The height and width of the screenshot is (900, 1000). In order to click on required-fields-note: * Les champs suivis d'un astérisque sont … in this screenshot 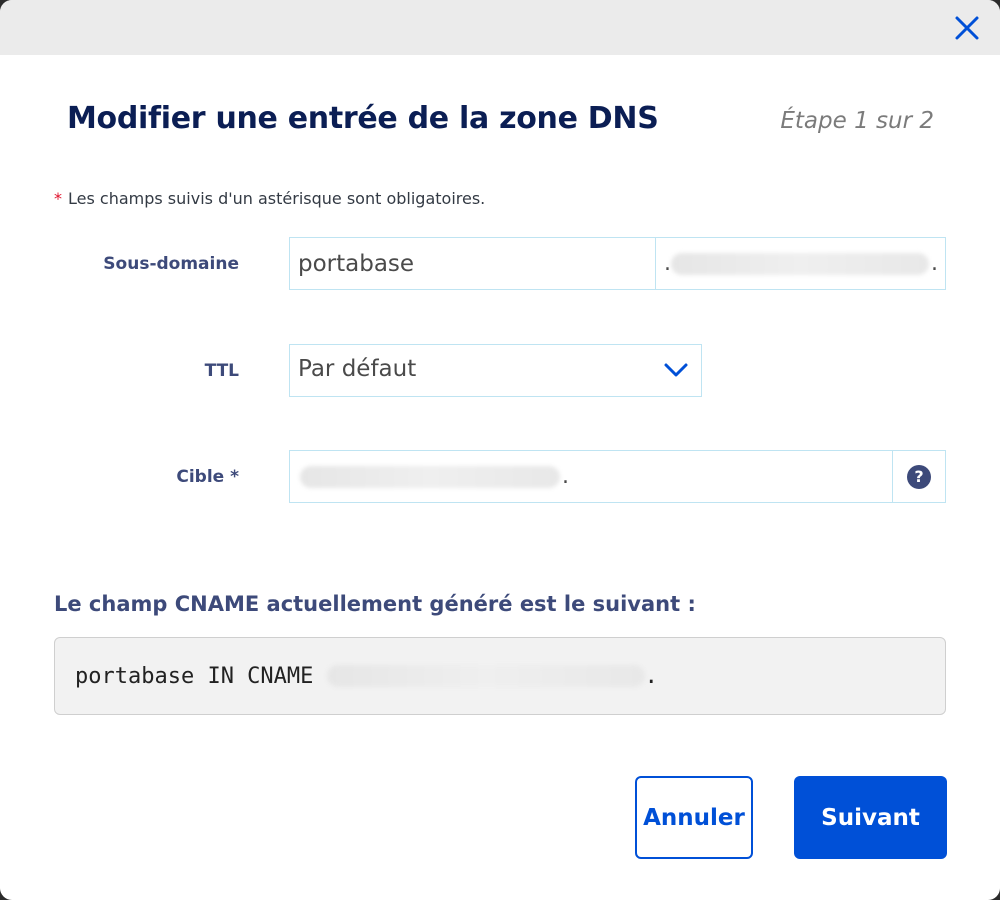, I will do `click(269, 198)`.